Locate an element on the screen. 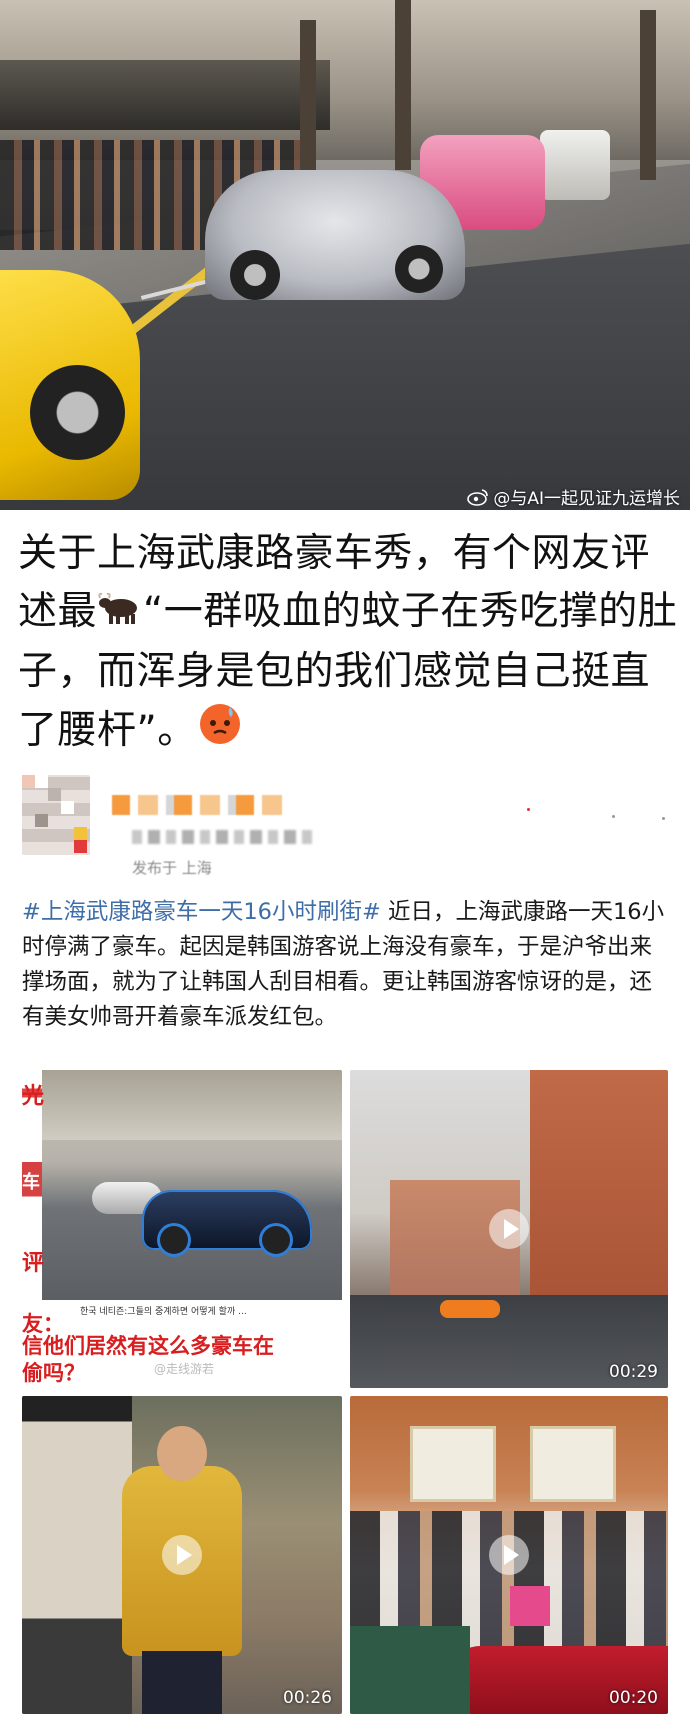 This screenshot has width=690, height=1725. street-scene is located at coordinates (192, 1185).